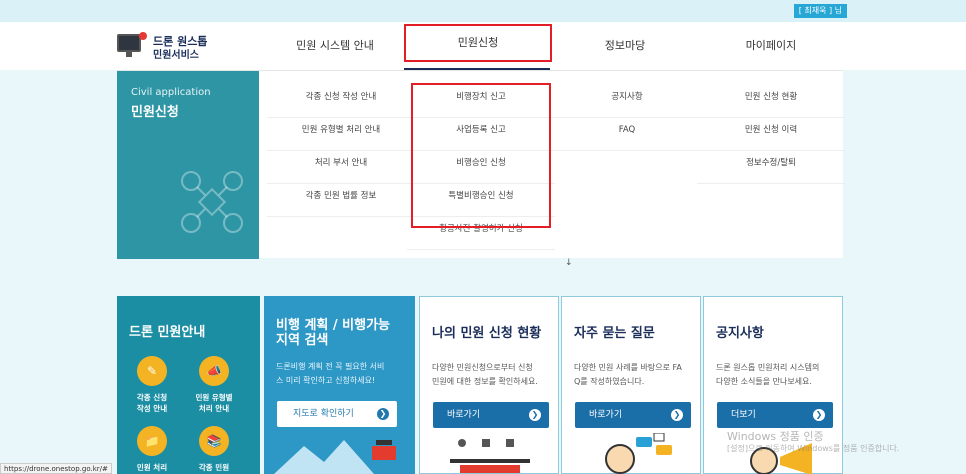 The width and height of the screenshot is (966, 474). What do you see at coordinates (485, 374) in the screenshot?
I see `card-description: 다양한 민원신청으로부터 신청 민원에 대한 정보를 확인하세요.` at bounding box center [485, 374].